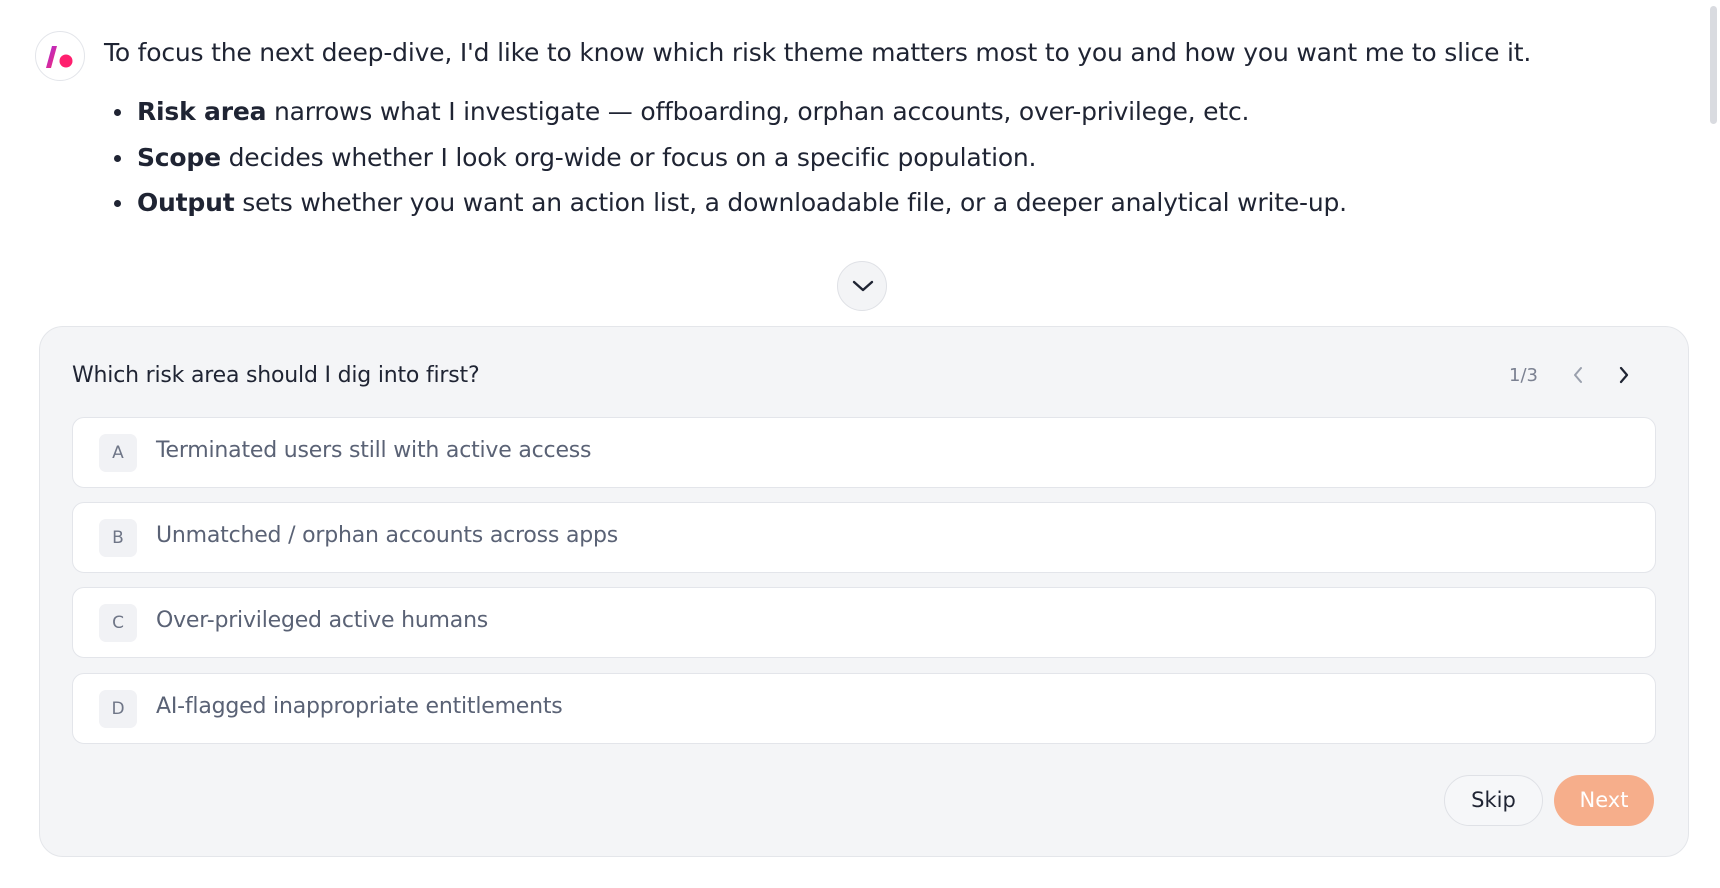 This screenshot has height=888, width=1720. Describe the element at coordinates (1713, 65) in the screenshot. I see `scrollbar-thumb` at that location.